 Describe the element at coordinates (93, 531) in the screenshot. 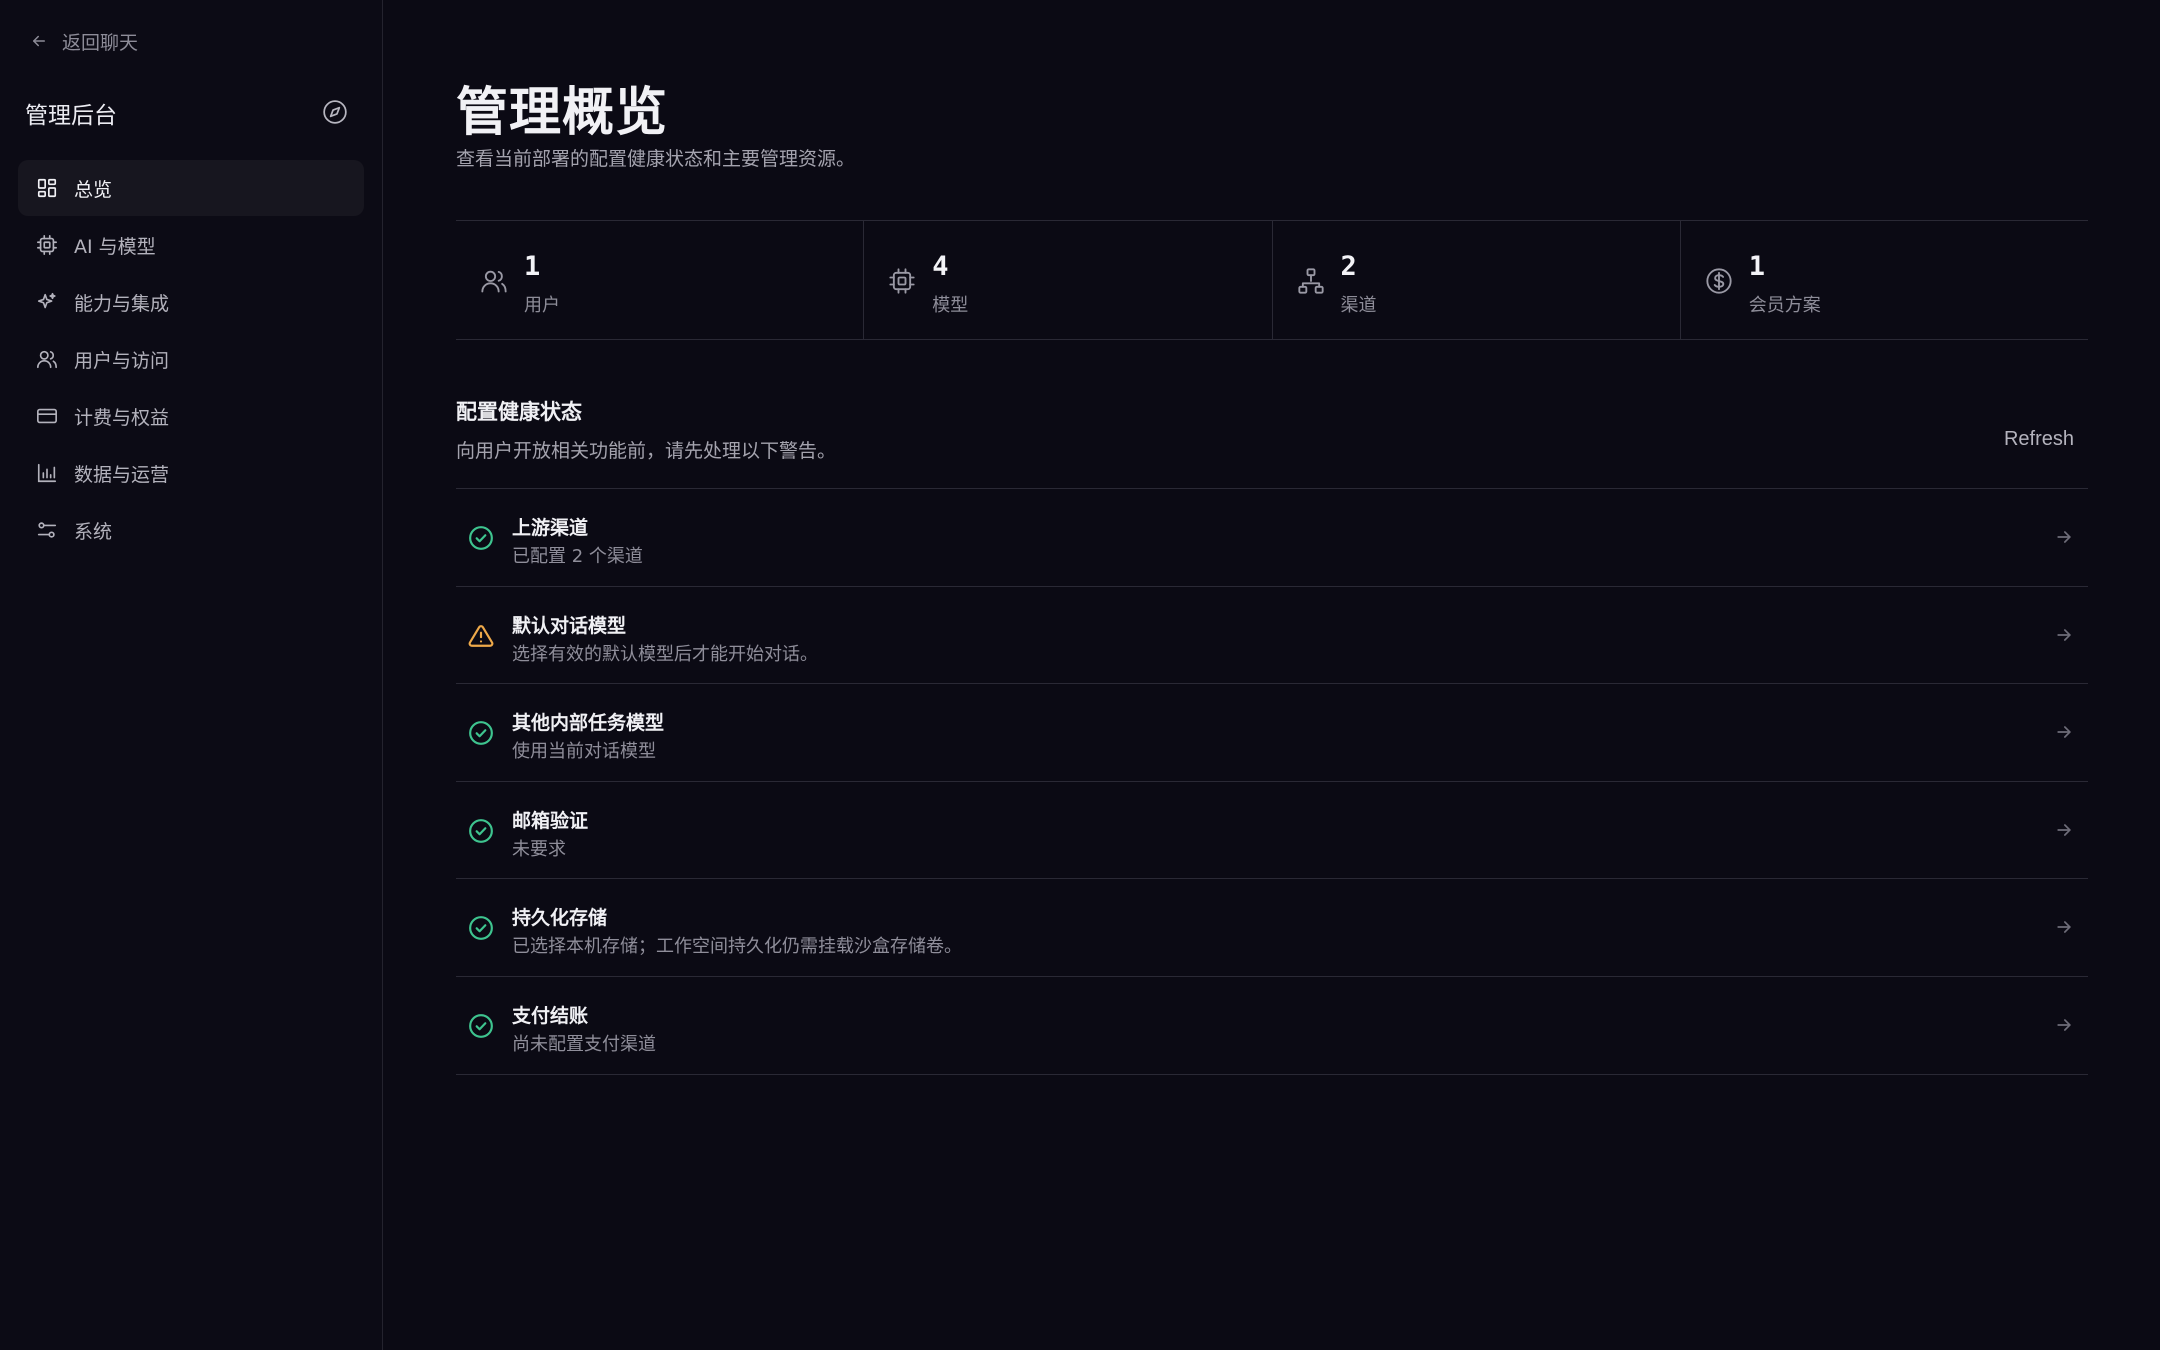

I see `sidebar-item-label: 系统` at that location.